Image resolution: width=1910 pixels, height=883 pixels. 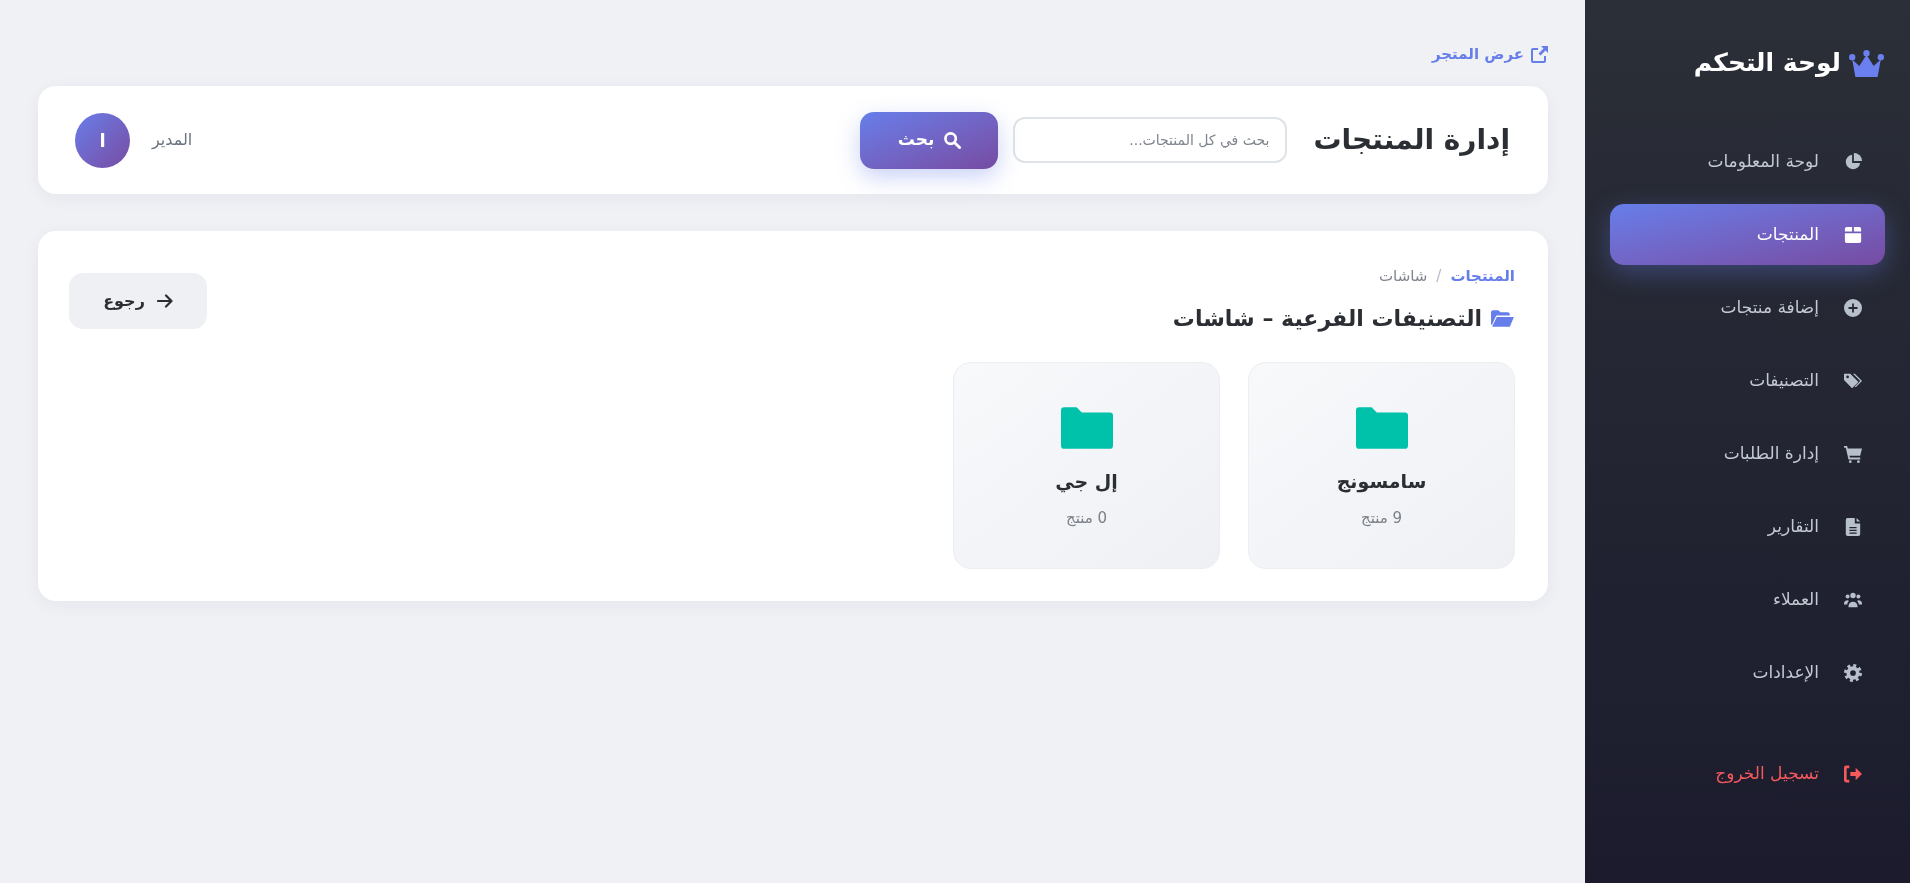 I want to click on sidebar-title: لوحة التحكم, so click(x=1767, y=63).